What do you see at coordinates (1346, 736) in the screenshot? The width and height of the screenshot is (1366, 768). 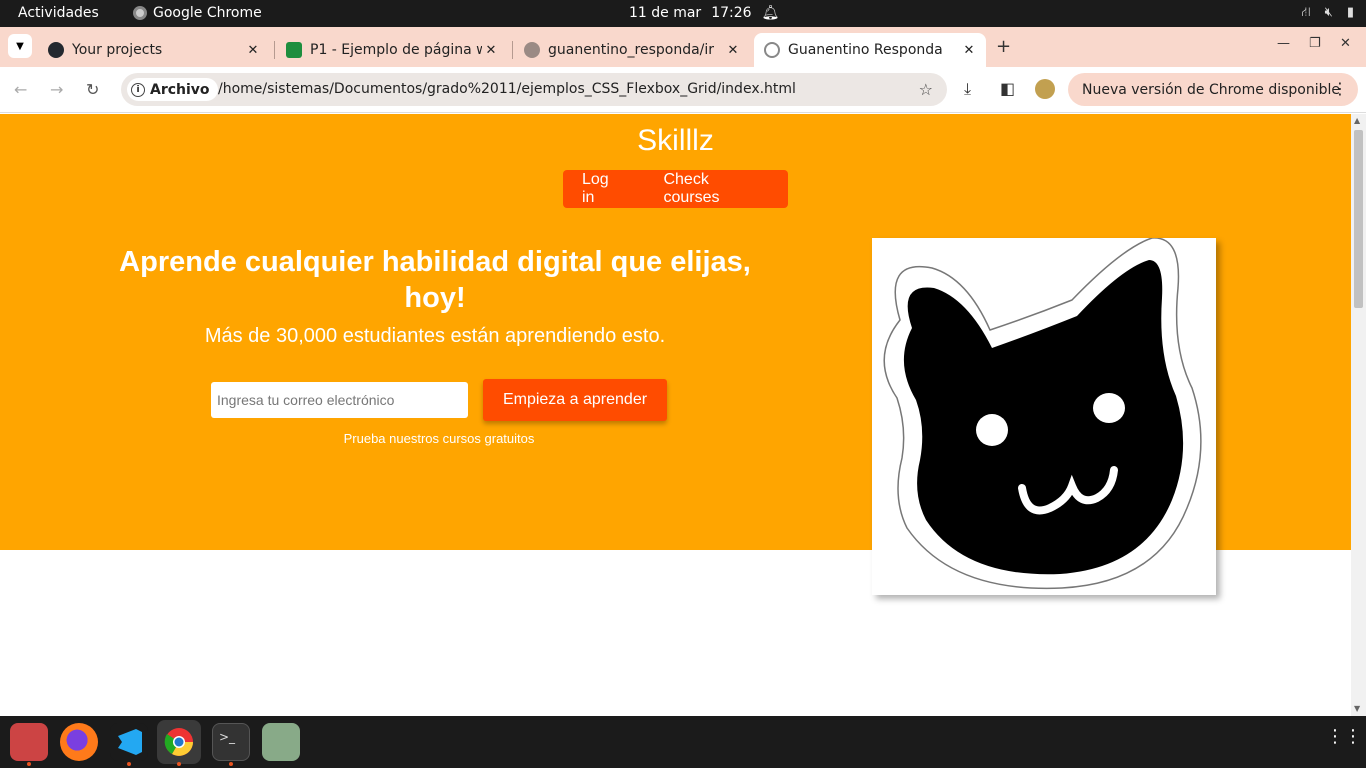 I see `app-grid-icon: ⋮⋮⋮` at bounding box center [1346, 736].